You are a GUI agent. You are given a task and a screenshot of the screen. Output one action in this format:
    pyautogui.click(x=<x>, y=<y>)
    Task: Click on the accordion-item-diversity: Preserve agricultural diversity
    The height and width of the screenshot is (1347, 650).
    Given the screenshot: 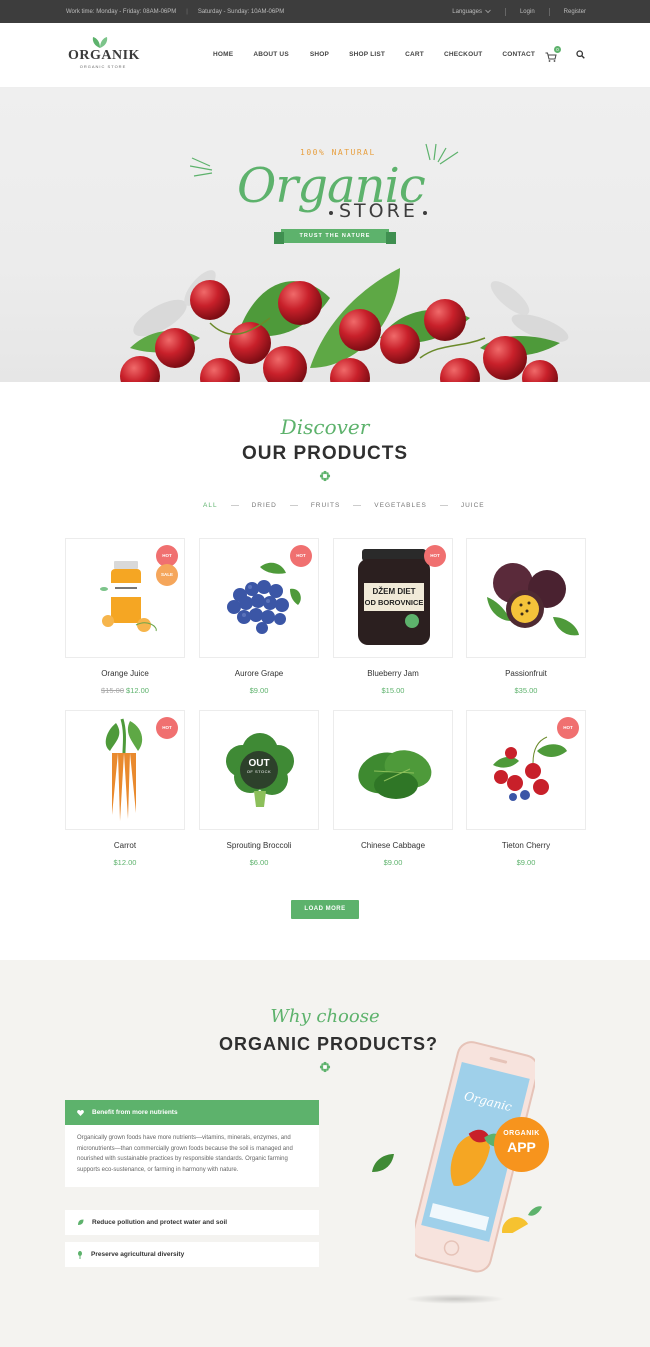 What is the action you would take?
    pyautogui.click(x=192, y=1254)
    